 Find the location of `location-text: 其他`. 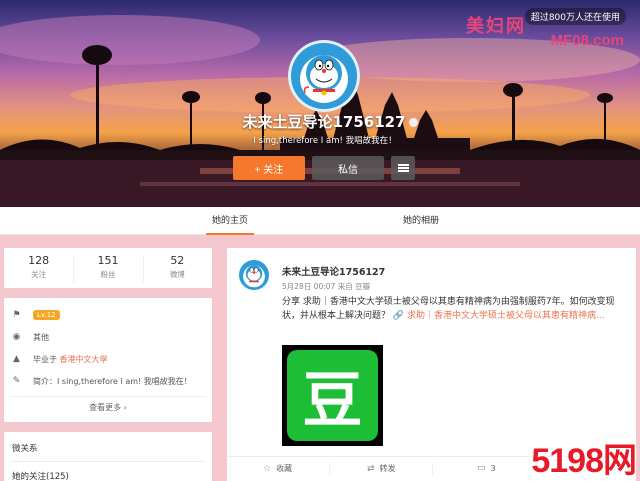

location-text: 其他 is located at coordinates (41, 337).